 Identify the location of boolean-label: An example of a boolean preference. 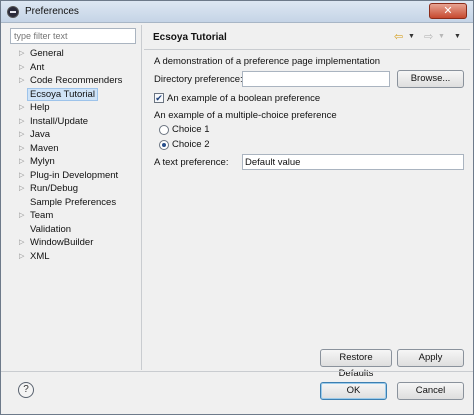
(244, 98).